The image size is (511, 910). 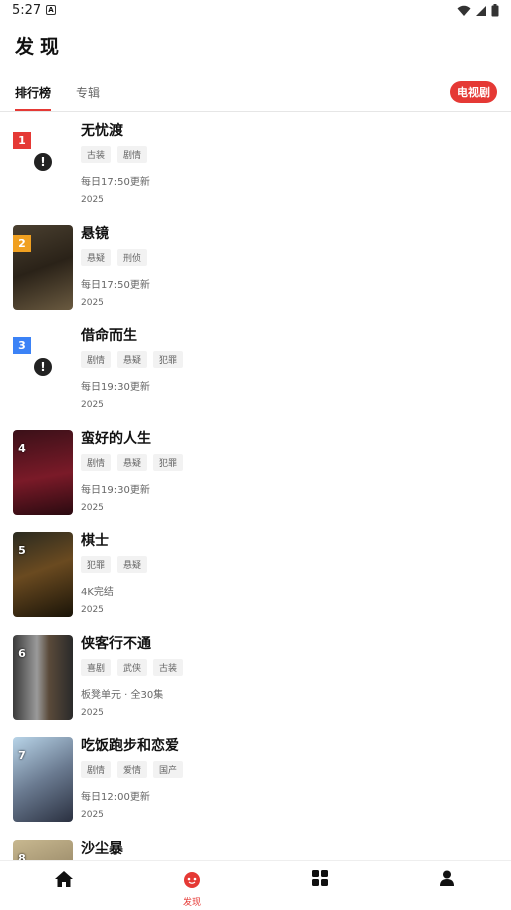 I want to click on rank-badge: 7, so click(x=22, y=755).